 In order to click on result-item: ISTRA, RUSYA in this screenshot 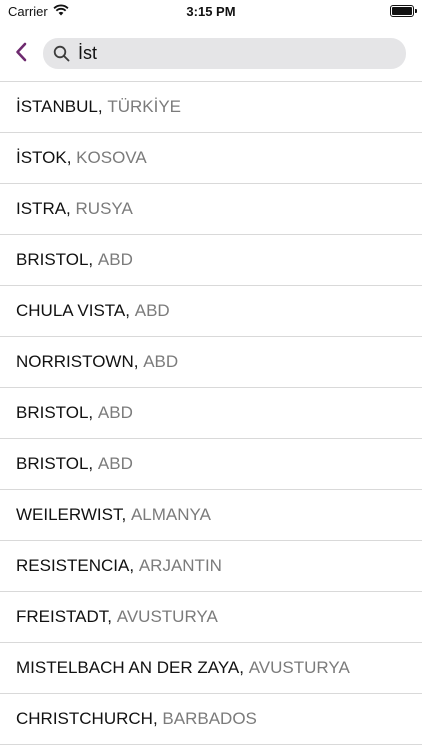, I will do `click(211, 209)`.